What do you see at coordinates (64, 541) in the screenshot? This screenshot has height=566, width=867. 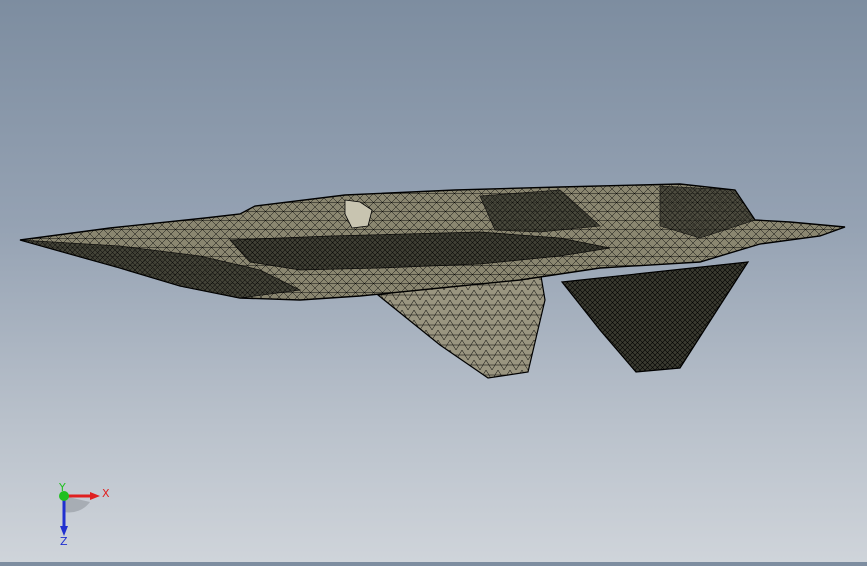 I see `z-axis-label: Z` at bounding box center [64, 541].